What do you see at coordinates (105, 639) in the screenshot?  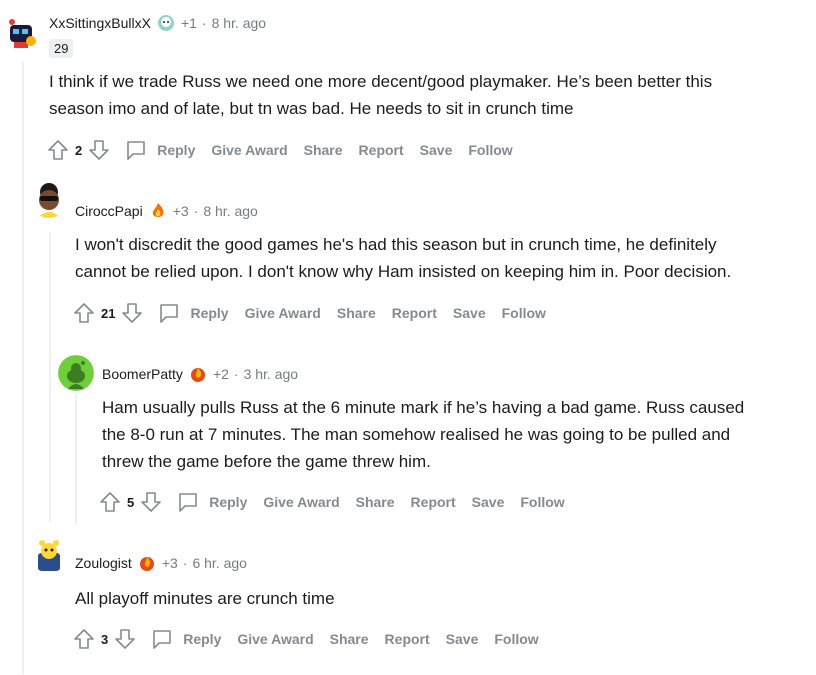 I see `vote-count: 3` at bounding box center [105, 639].